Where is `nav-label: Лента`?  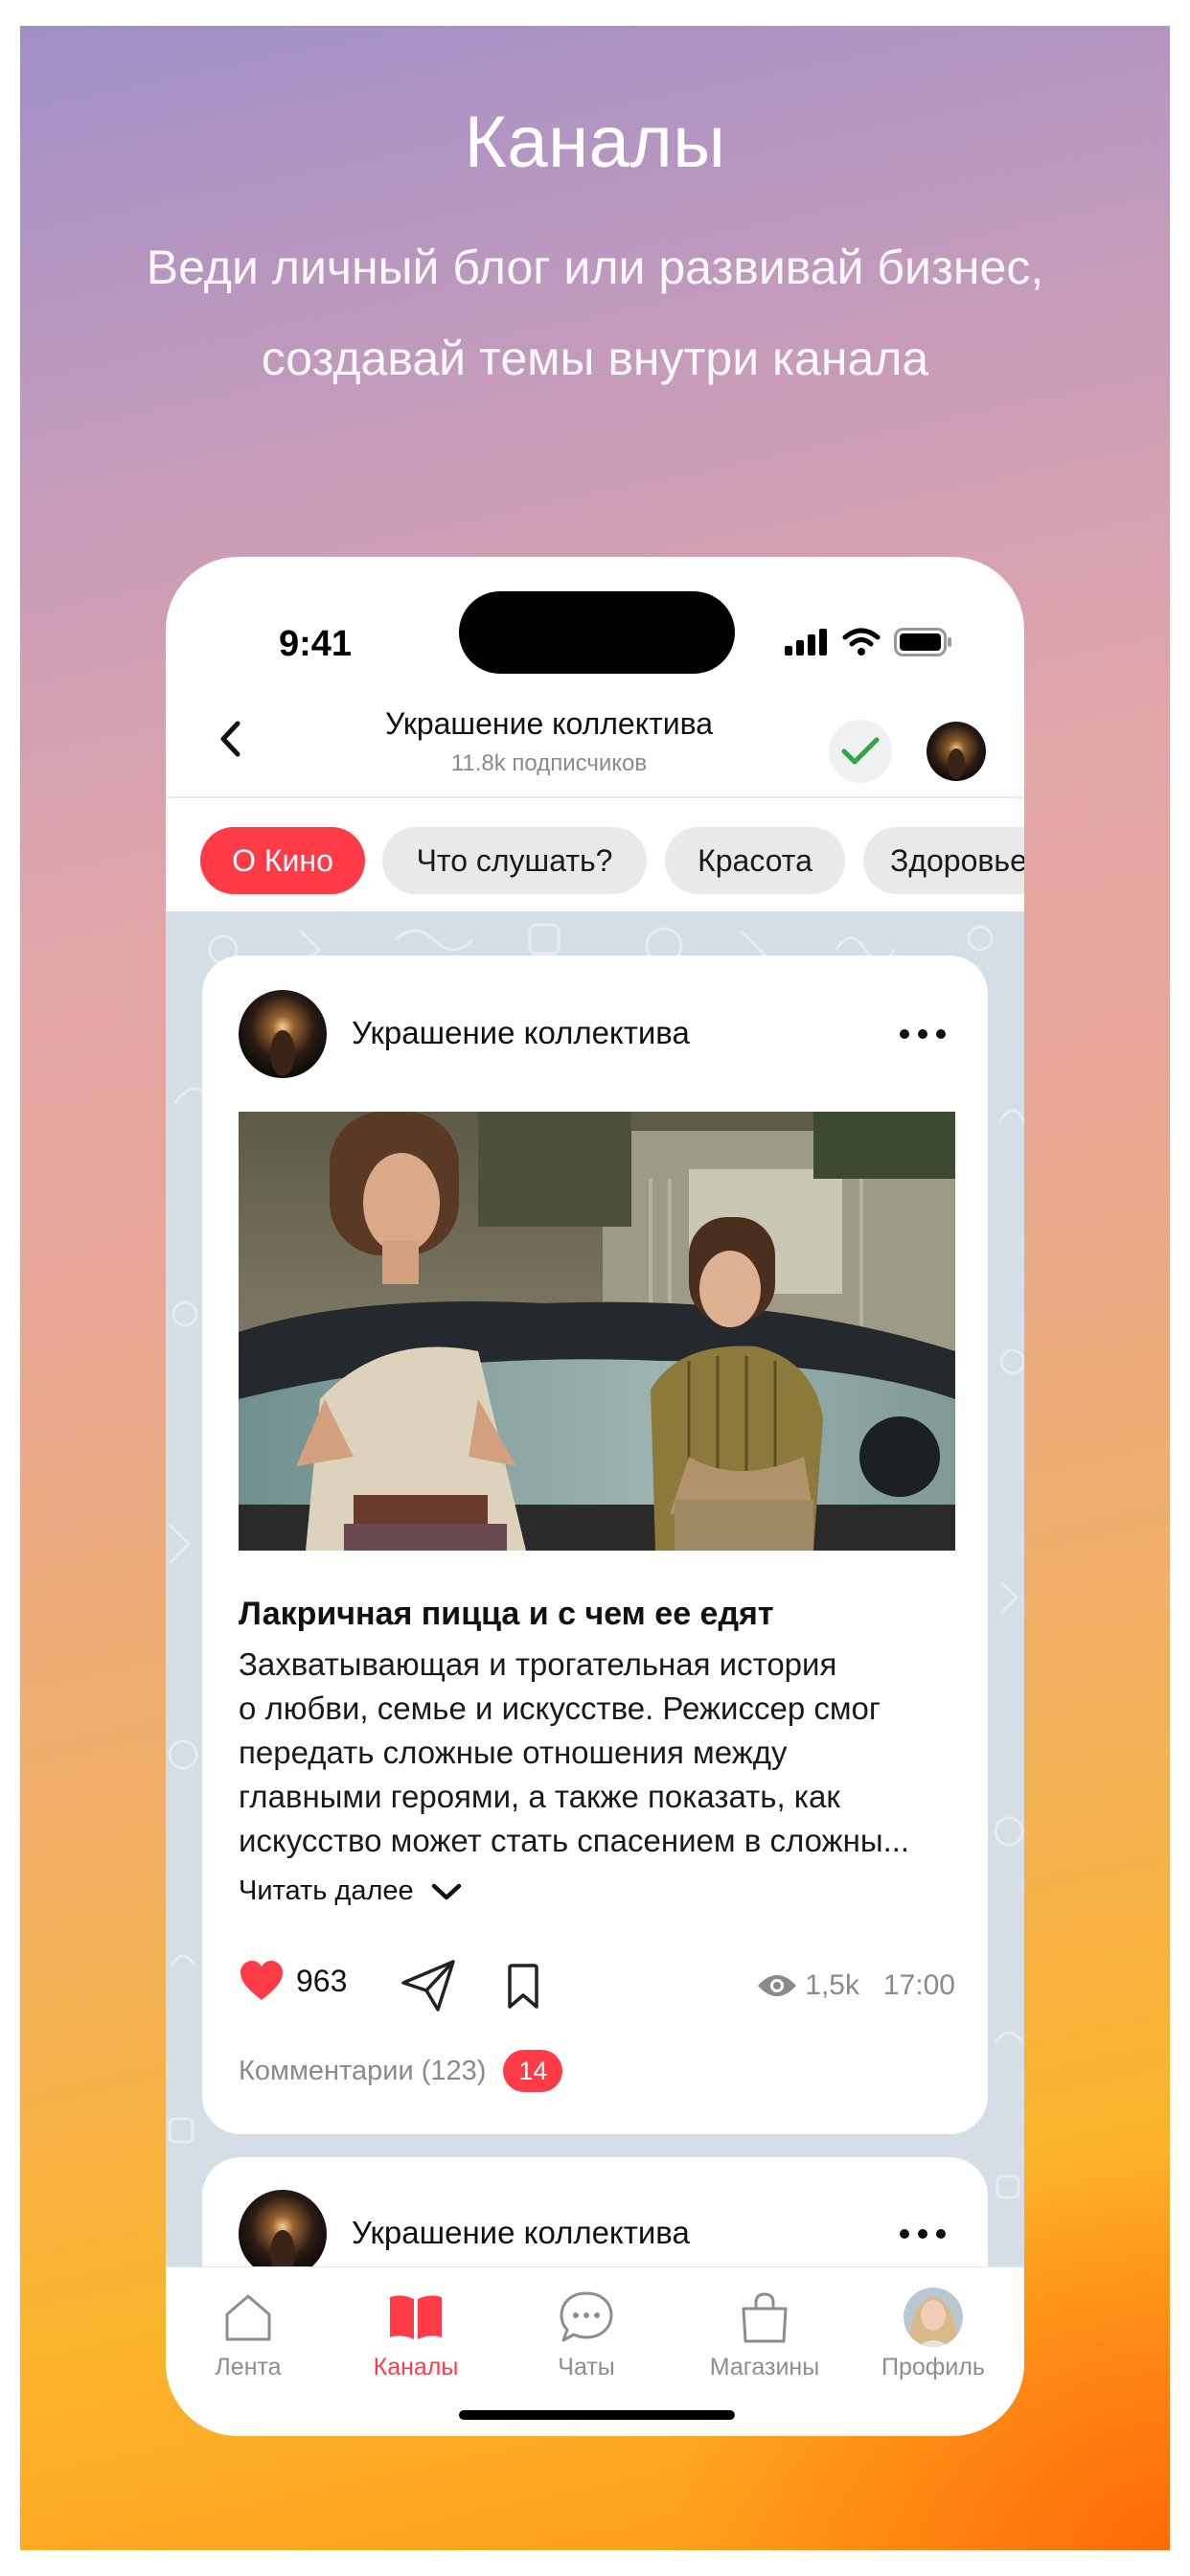
nav-label: Лента is located at coordinates (249, 2367).